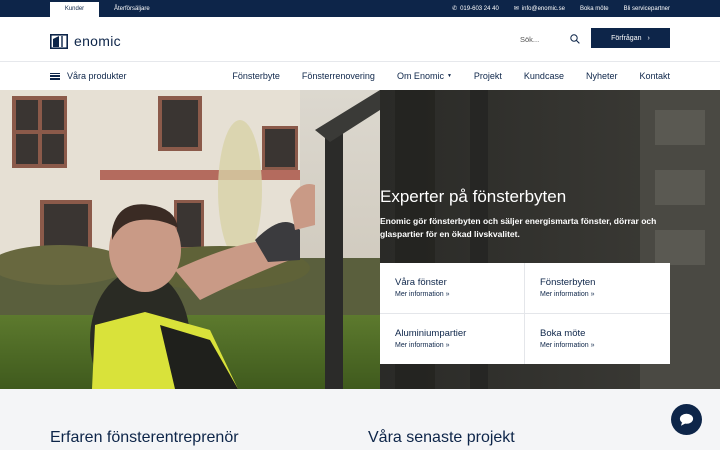 Image resolution: width=720 pixels, height=450 pixels. I want to click on nav-kontakt: Kontakt, so click(654, 76).